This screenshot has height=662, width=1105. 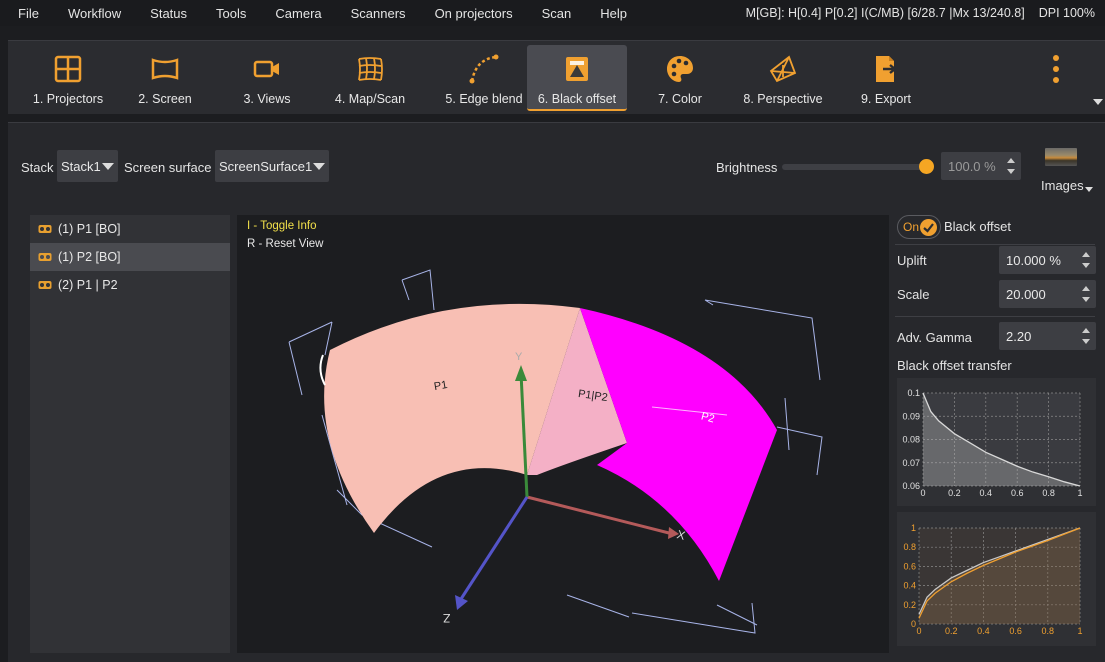 I want to click on palette-icon, so click(x=680, y=69).